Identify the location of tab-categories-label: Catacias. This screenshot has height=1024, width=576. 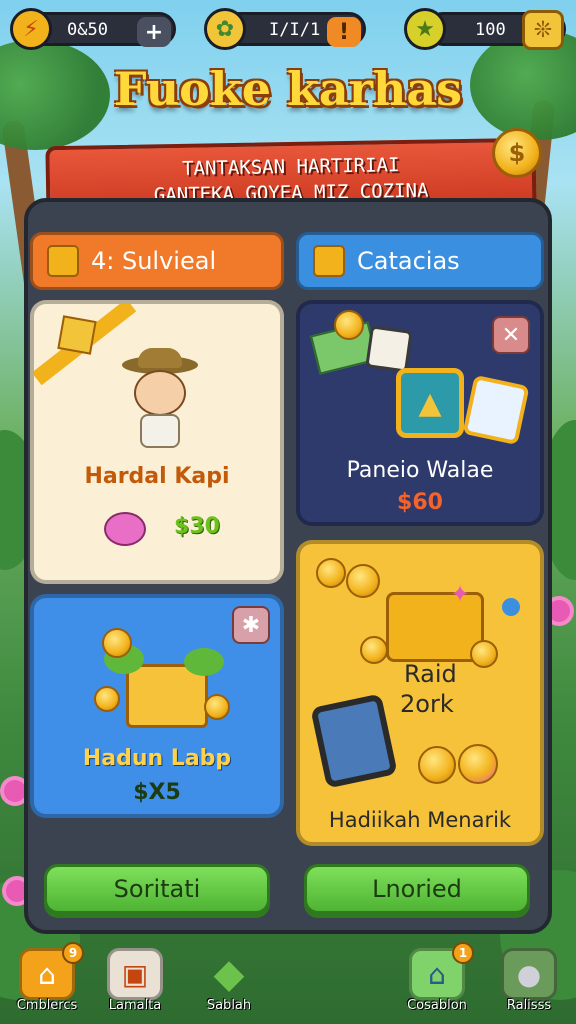
(408, 261).